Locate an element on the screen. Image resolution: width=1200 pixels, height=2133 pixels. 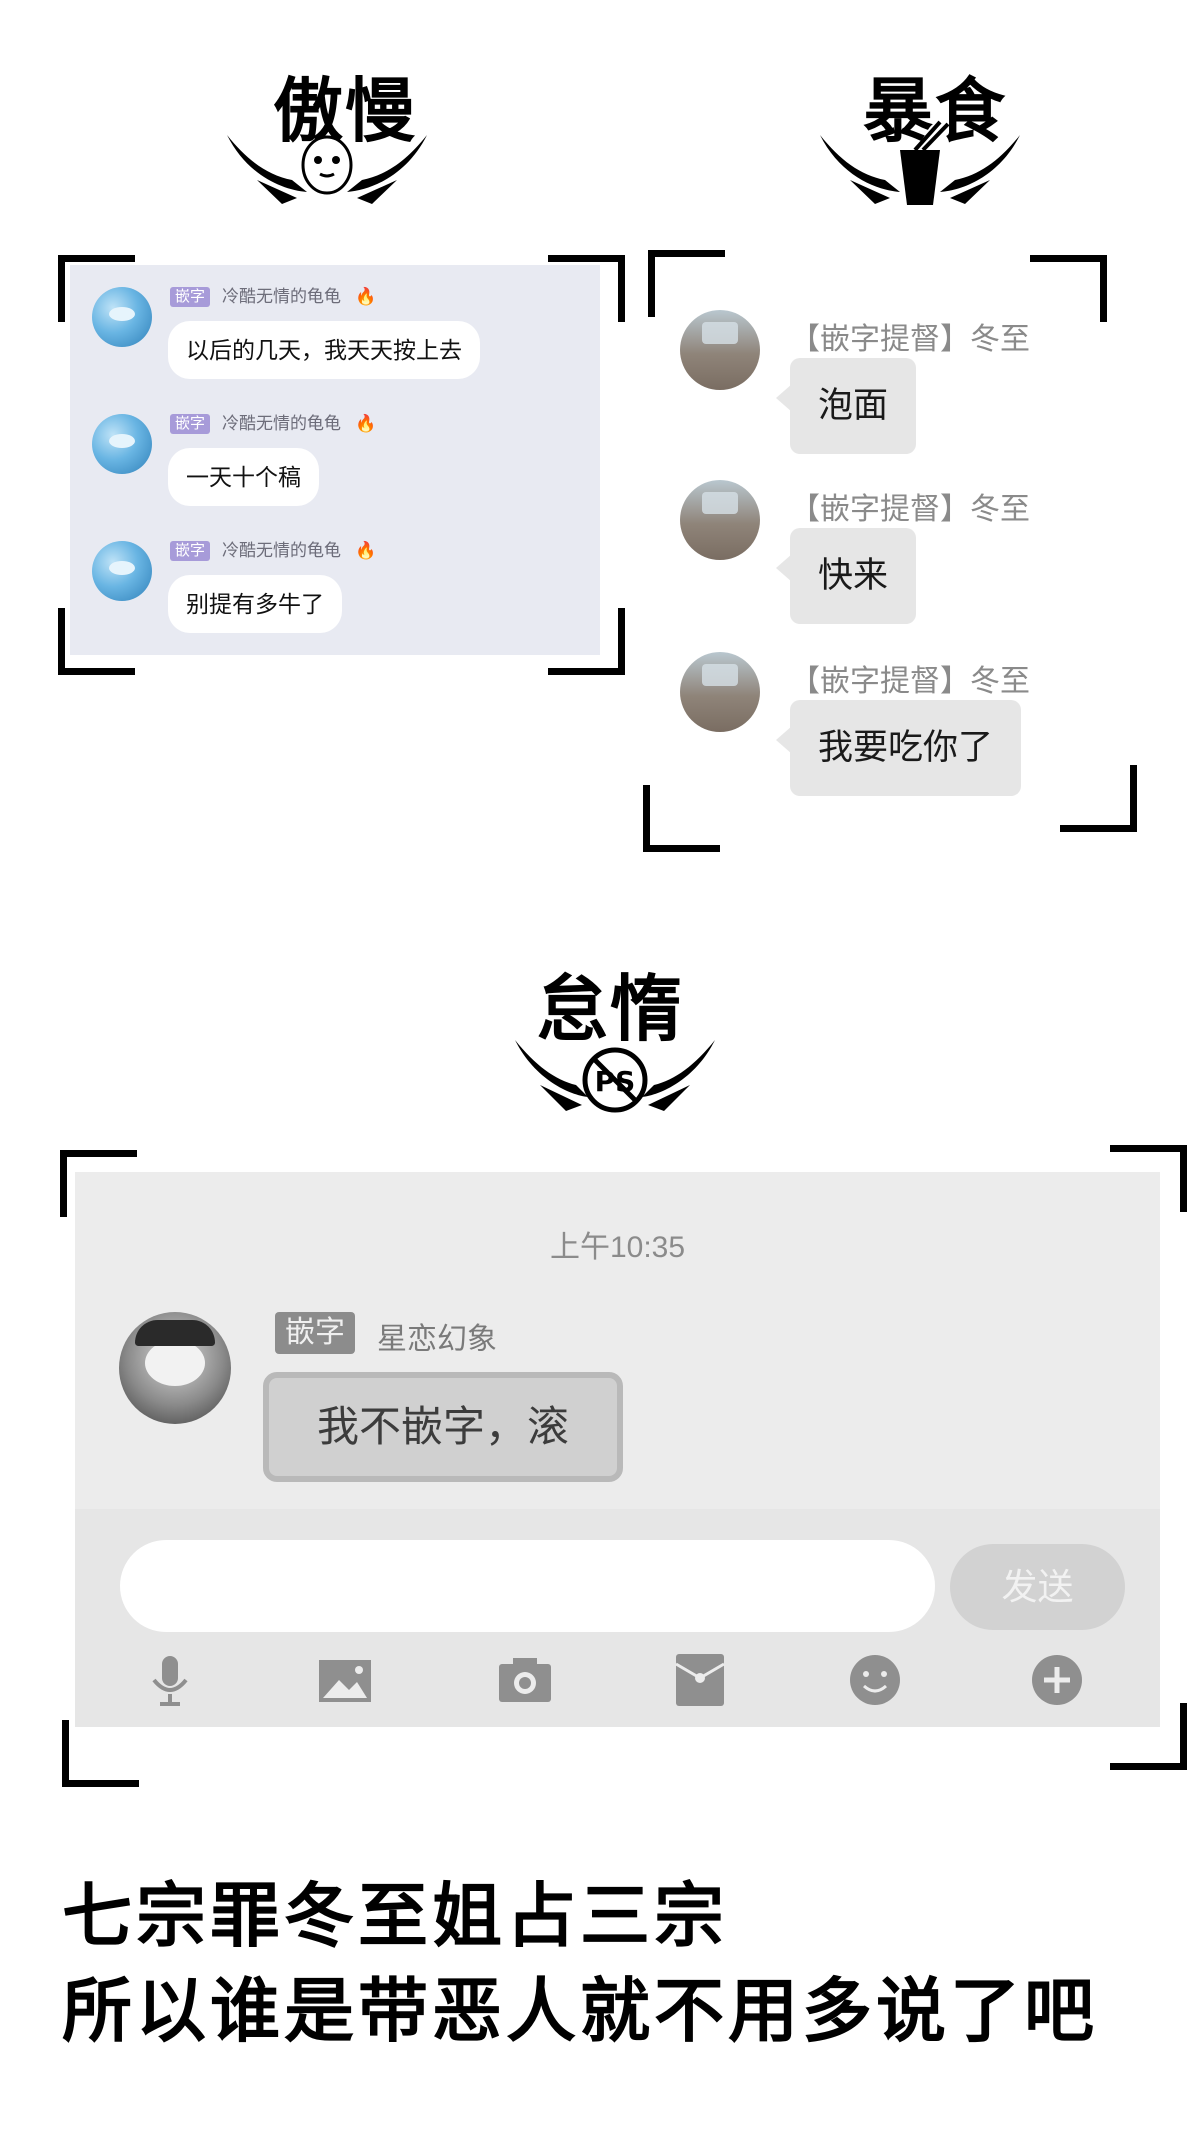
chat-message: 【嵌字提督】冬至 泡面 is located at coordinates (880, 375).